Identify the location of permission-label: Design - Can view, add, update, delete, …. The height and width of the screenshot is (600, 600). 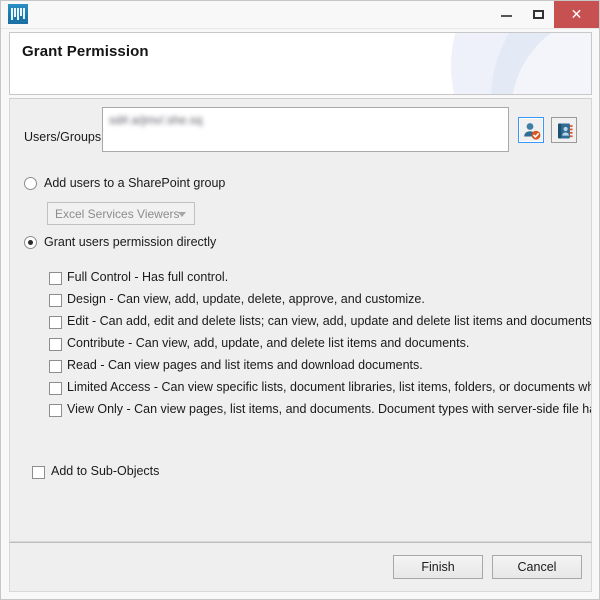
(246, 299).